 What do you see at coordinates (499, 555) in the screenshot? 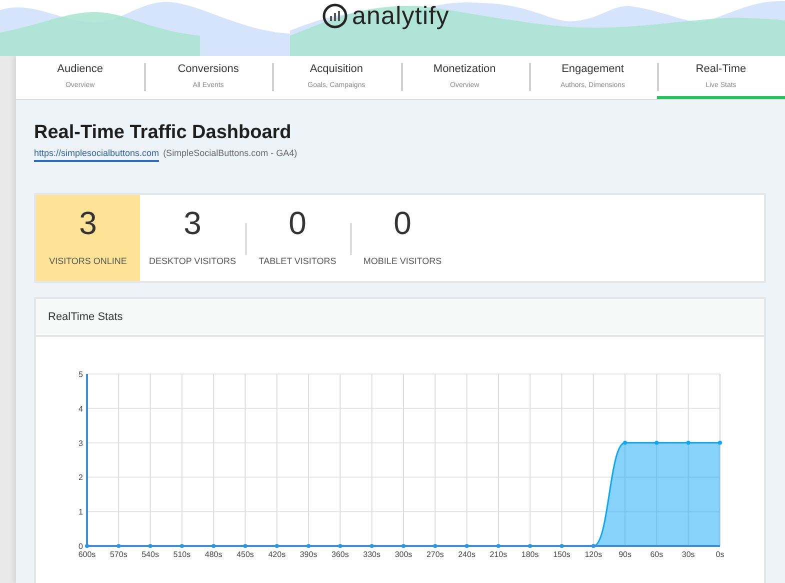
I see `x-tick-label: 210s` at bounding box center [499, 555].